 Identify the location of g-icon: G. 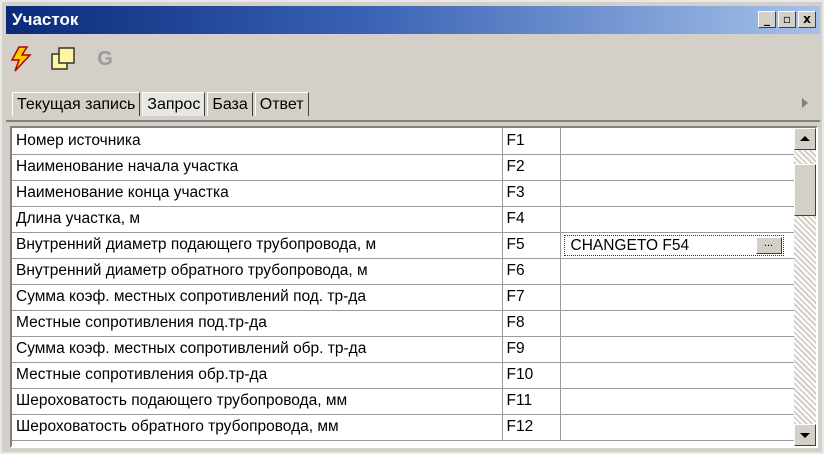
(105, 59).